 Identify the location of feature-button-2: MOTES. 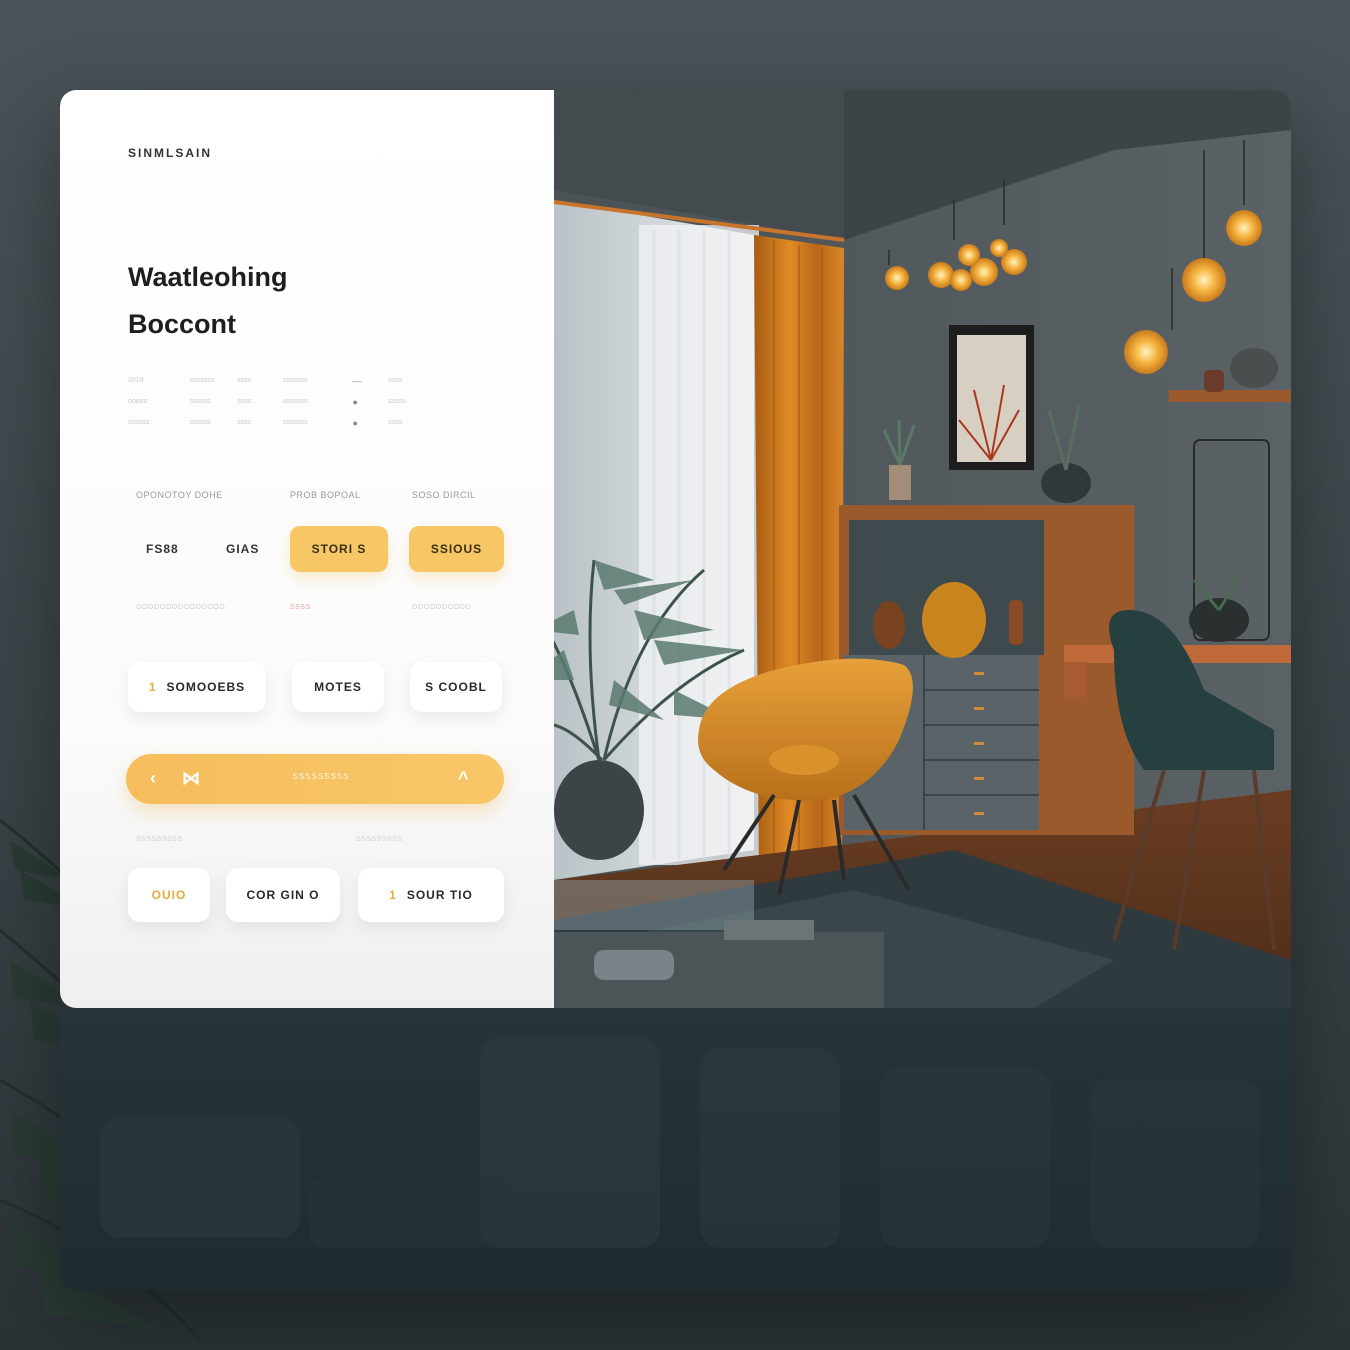
(338, 687).